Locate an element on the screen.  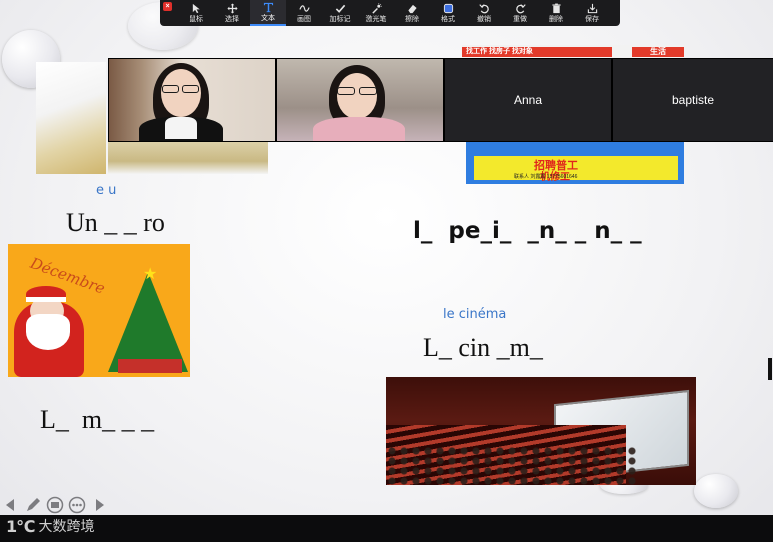
hint-cinema: le cinéma is located at coordinates (475, 314).